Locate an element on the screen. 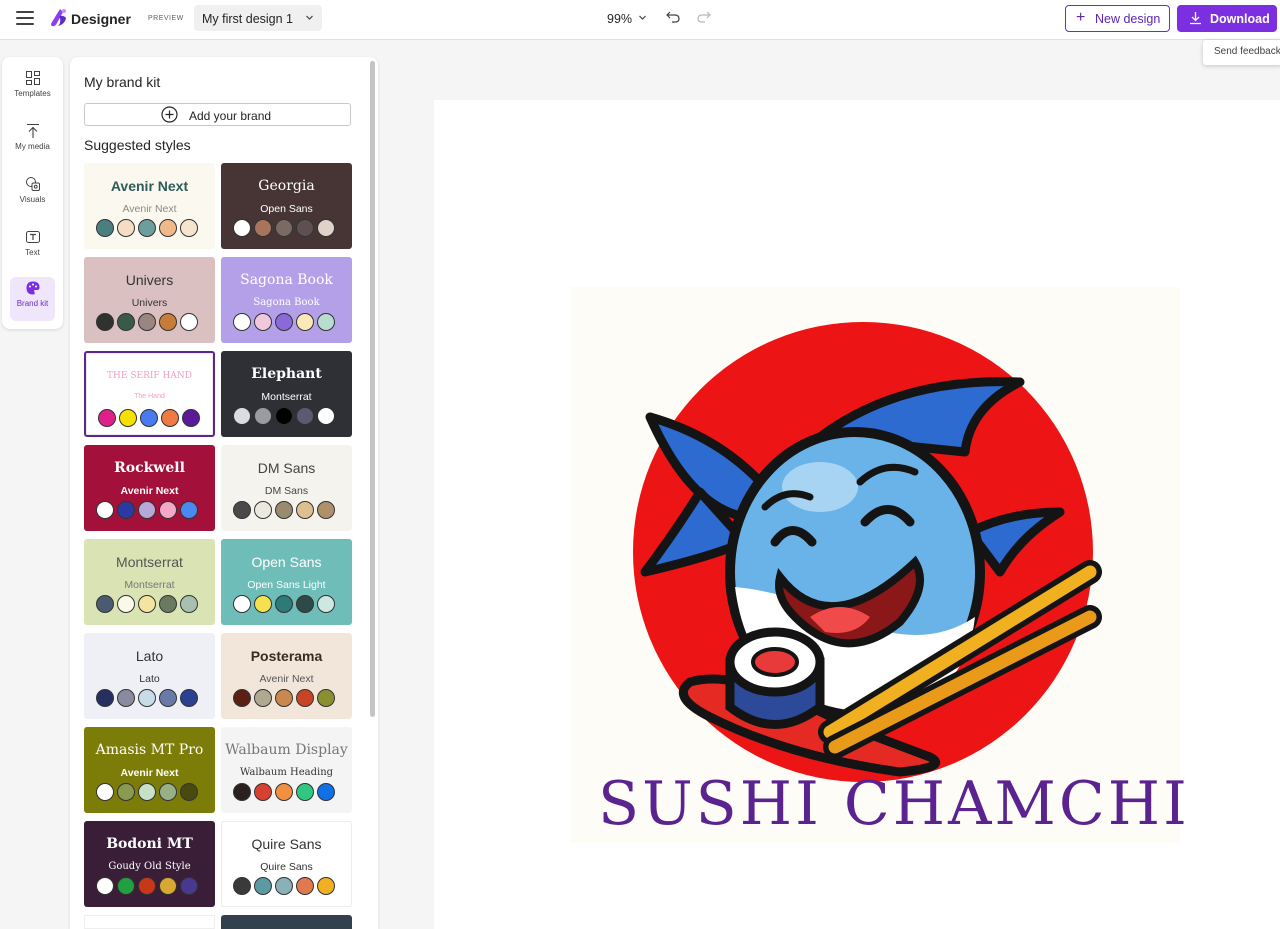 The image size is (1280, 929). style-card: Elephant Montserrat is located at coordinates (286, 394).